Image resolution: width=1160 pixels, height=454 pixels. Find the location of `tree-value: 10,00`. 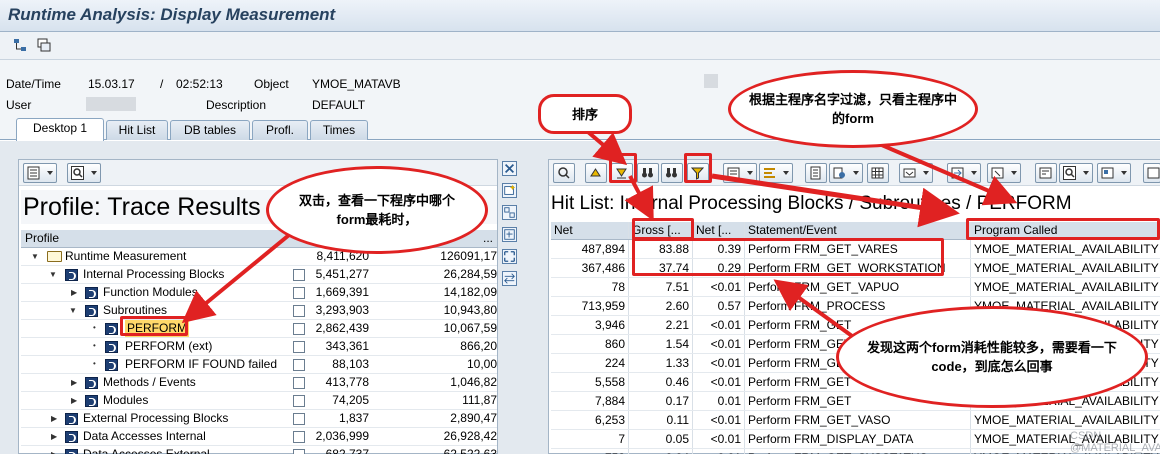

tree-value: 10,00 is located at coordinates (481, 364).